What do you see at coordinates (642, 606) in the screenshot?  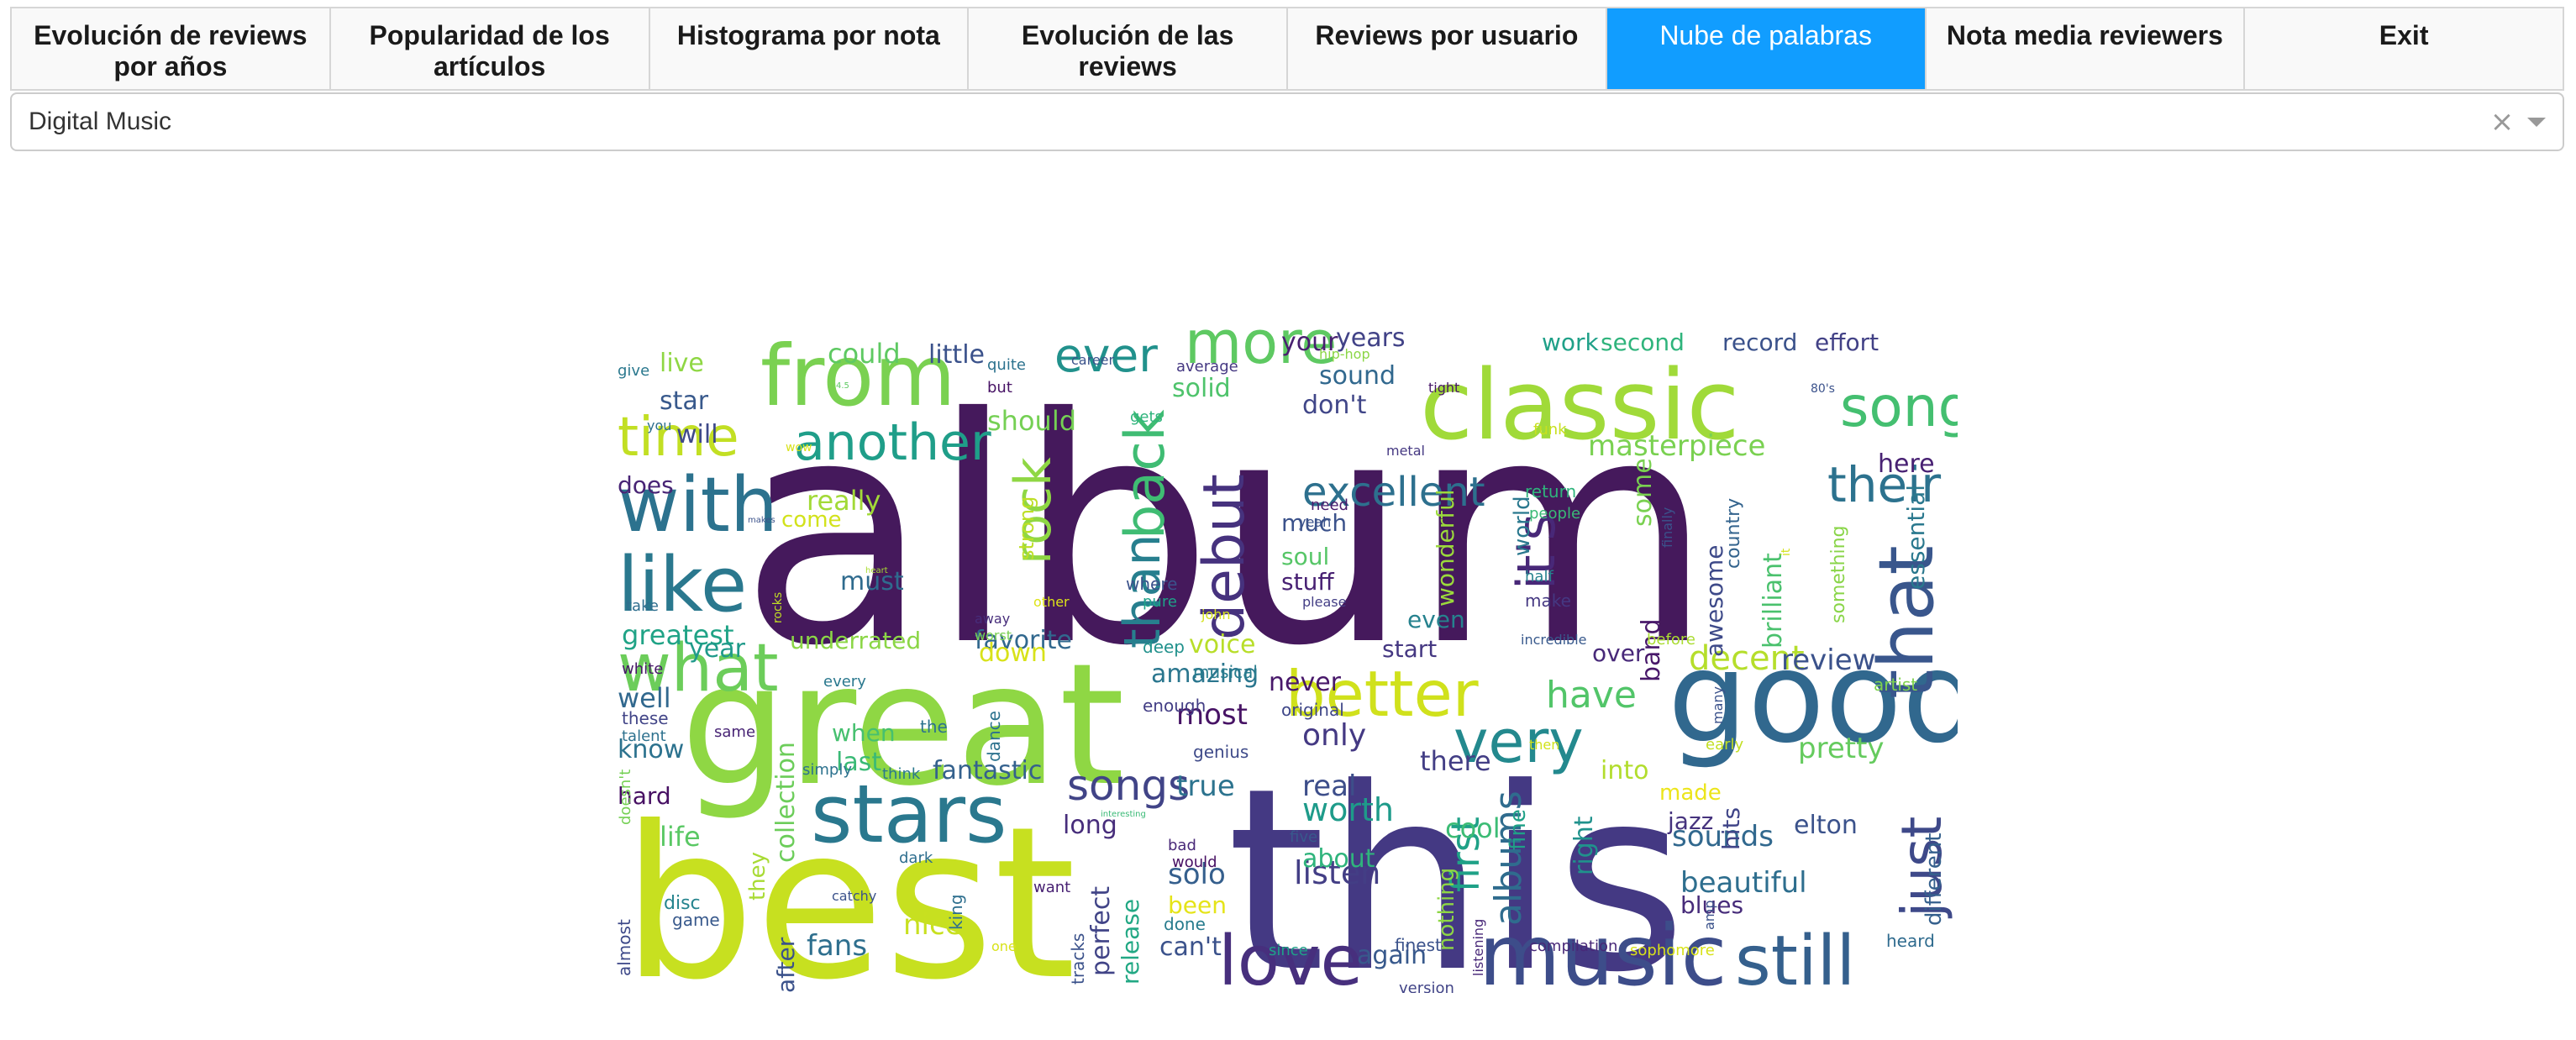 I see `cloud-word: take` at bounding box center [642, 606].